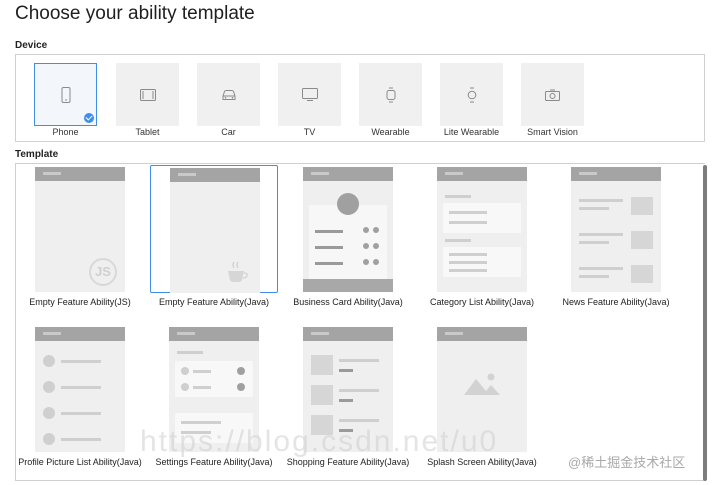 The width and height of the screenshot is (718, 485). I want to click on phone-mockup: JS, so click(80, 229).